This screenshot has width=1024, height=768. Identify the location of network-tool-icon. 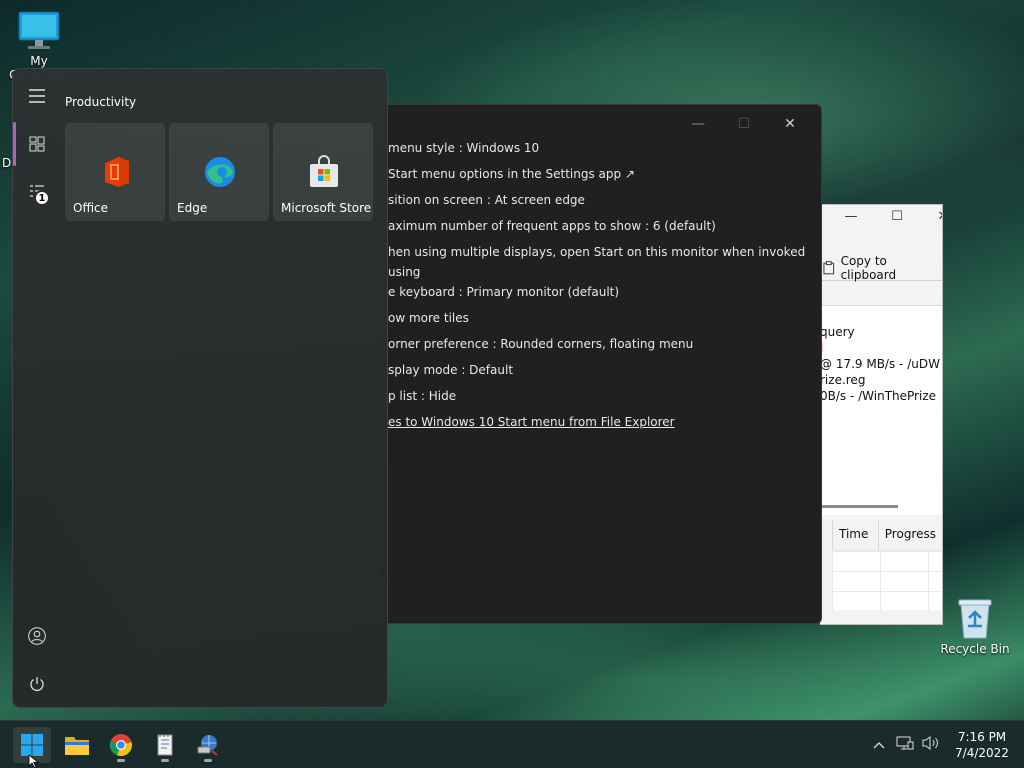
(207, 745).